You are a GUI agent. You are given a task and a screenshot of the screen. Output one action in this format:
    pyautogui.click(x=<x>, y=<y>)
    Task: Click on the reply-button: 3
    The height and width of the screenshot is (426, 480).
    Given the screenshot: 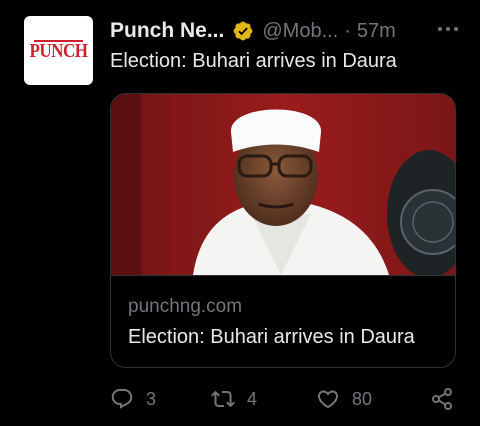 What is the action you would take?
    pyautogui.click(x=133, y=399)
    